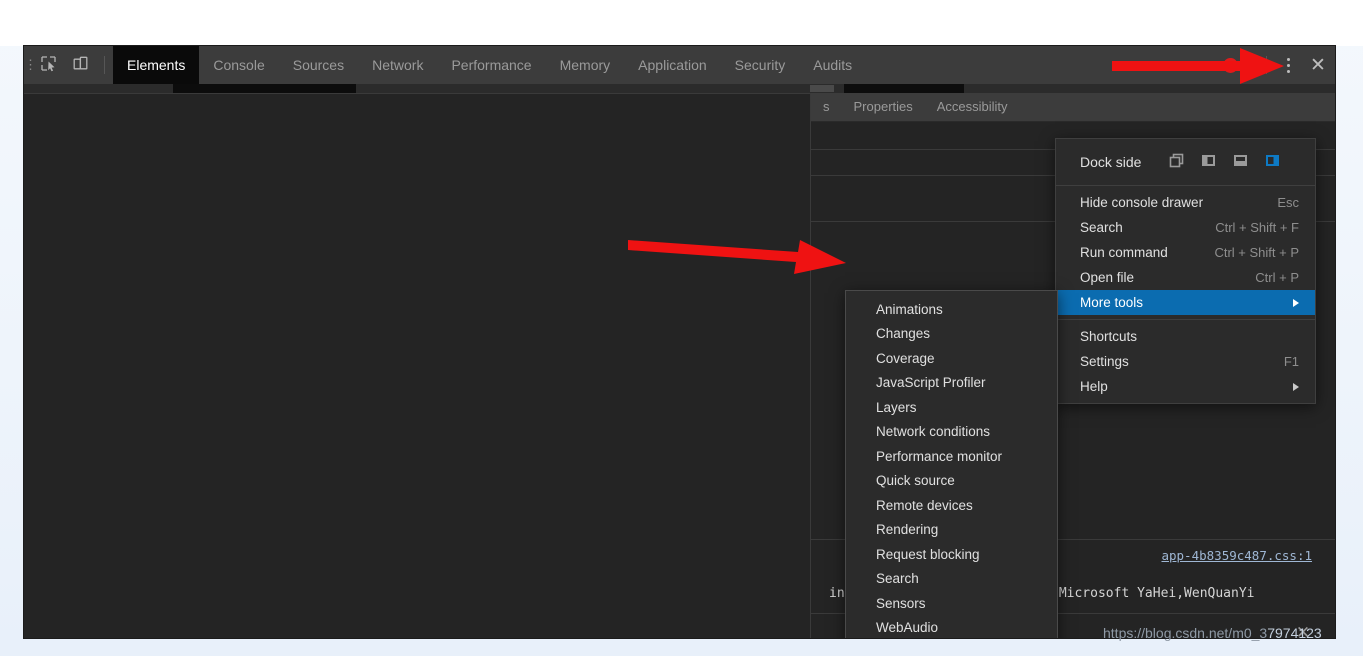 This screenshot has height=656, width=1363. I want to click on tab-audits: Audits, so click(832, 65).